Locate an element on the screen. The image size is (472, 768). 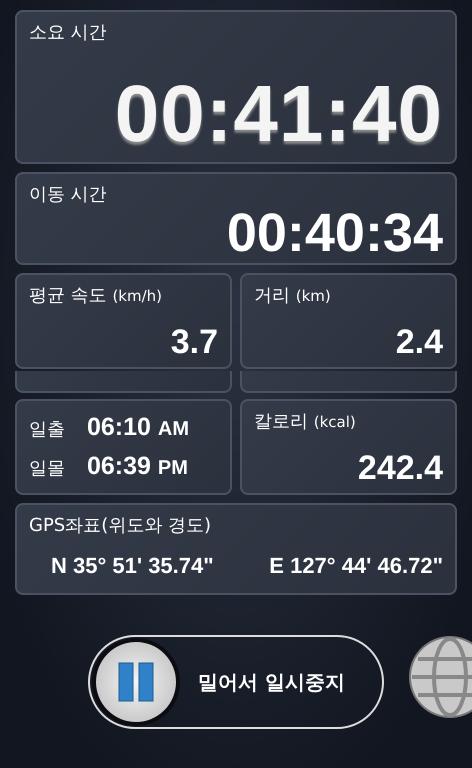
pause-slider: 밀어서 일시중지 is located at coordinates (236, 682).